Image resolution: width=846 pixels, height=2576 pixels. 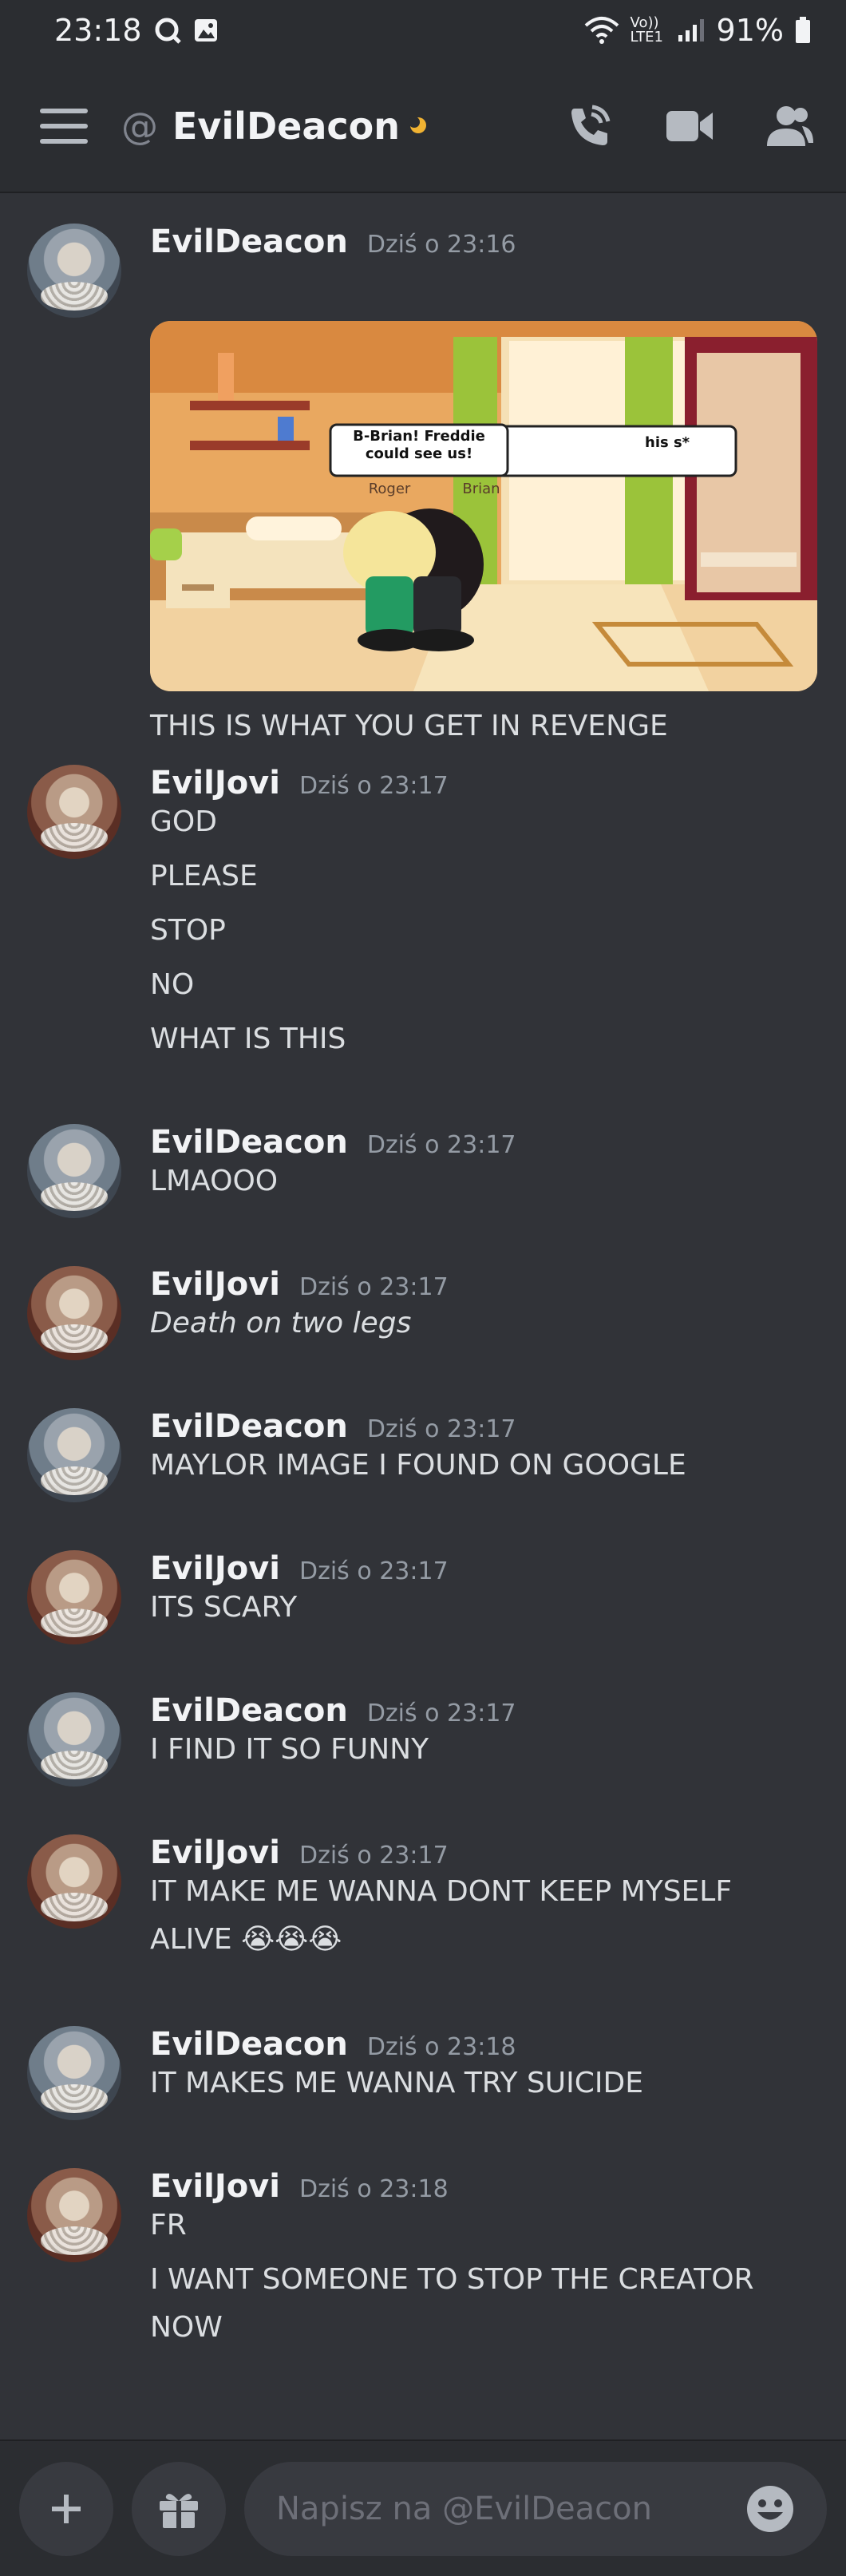 I want to click on message-text: LMAOOO, so click(x=215, y=1181).